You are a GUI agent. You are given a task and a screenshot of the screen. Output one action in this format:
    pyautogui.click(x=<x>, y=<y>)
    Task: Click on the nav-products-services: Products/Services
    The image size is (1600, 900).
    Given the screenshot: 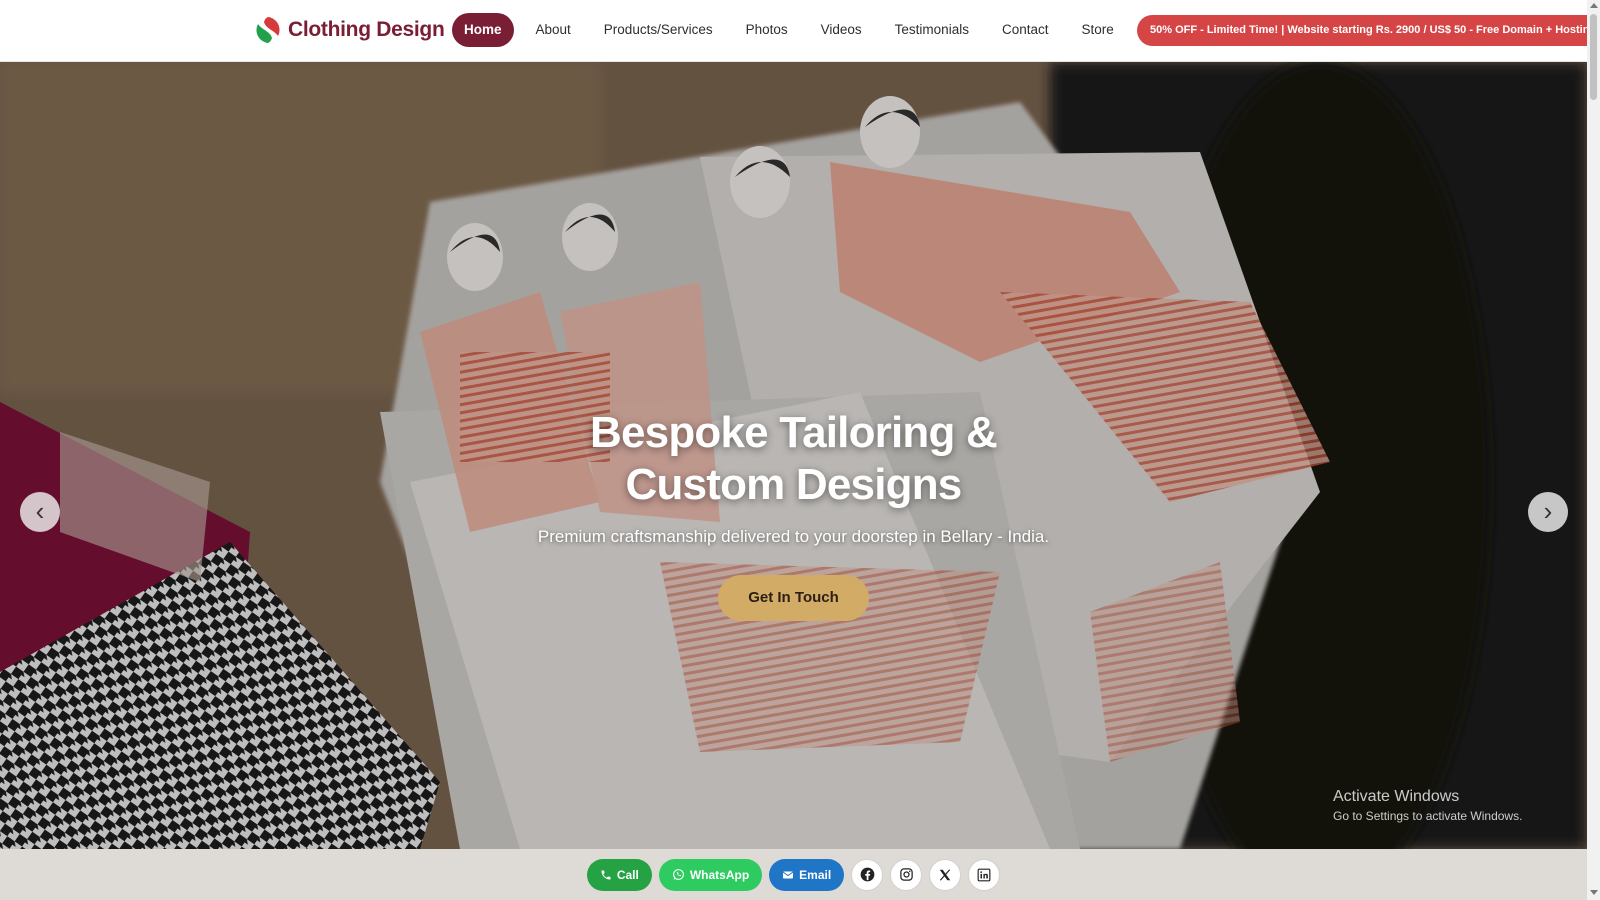 What is the action you would take?
    pyautogui.click(x=658, y=30)
    